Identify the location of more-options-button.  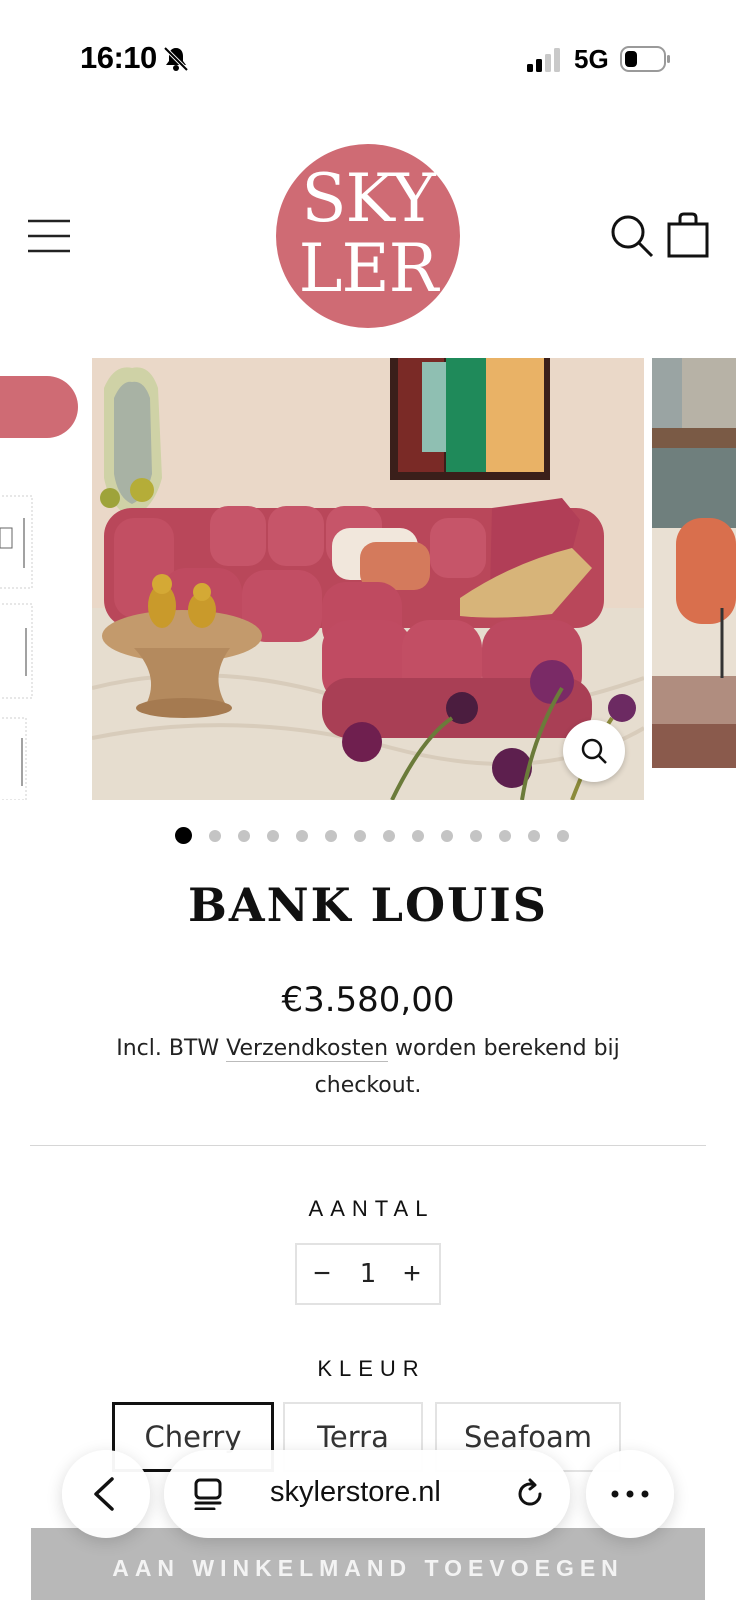
(630, 1494).